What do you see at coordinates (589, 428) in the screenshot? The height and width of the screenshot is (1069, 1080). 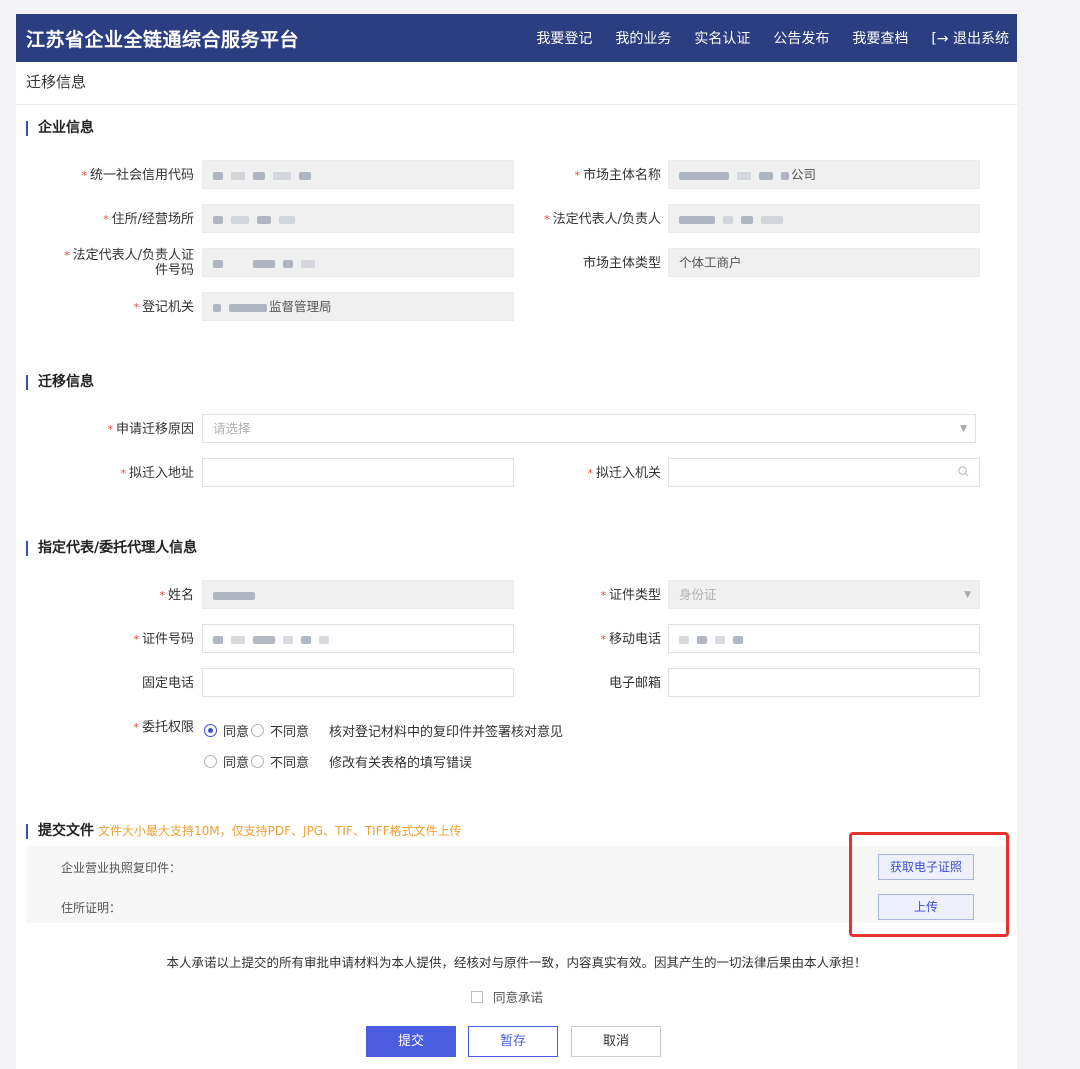 I see `reason-select: 请选择 ▼` at bounding box center [589, 428].